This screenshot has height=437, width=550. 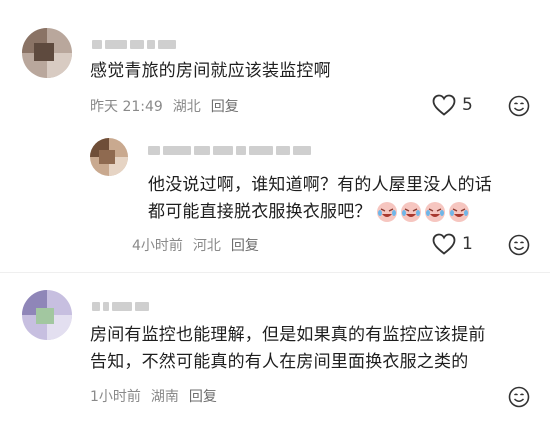 What do you see at coordinates (260, 212) in the screenshot?
I see `comment-line-2: 都可能直接脱衣服换衣服吧？` at bounding box center [260, 212].